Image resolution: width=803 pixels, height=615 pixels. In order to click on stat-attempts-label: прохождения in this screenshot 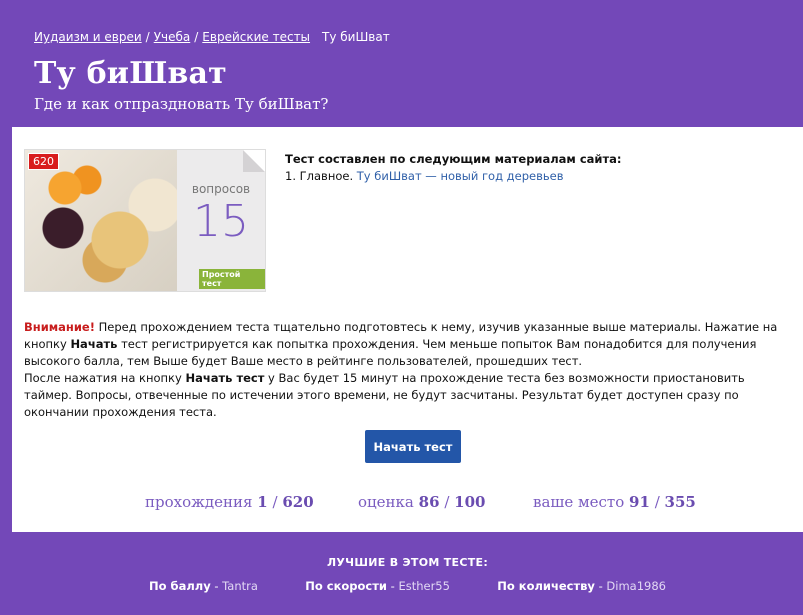, I will do `click(199, 502)`.